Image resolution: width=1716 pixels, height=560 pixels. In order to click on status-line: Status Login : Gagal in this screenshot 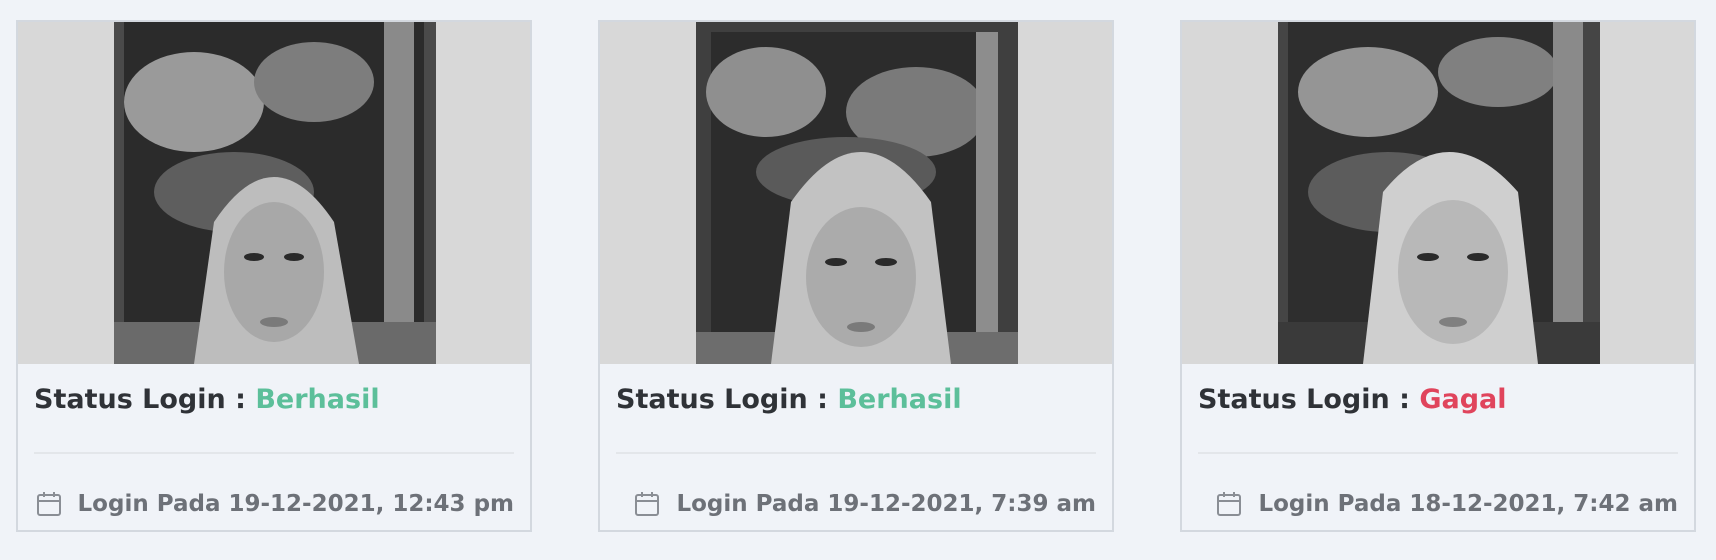, I will do `click(1352, 399)`.